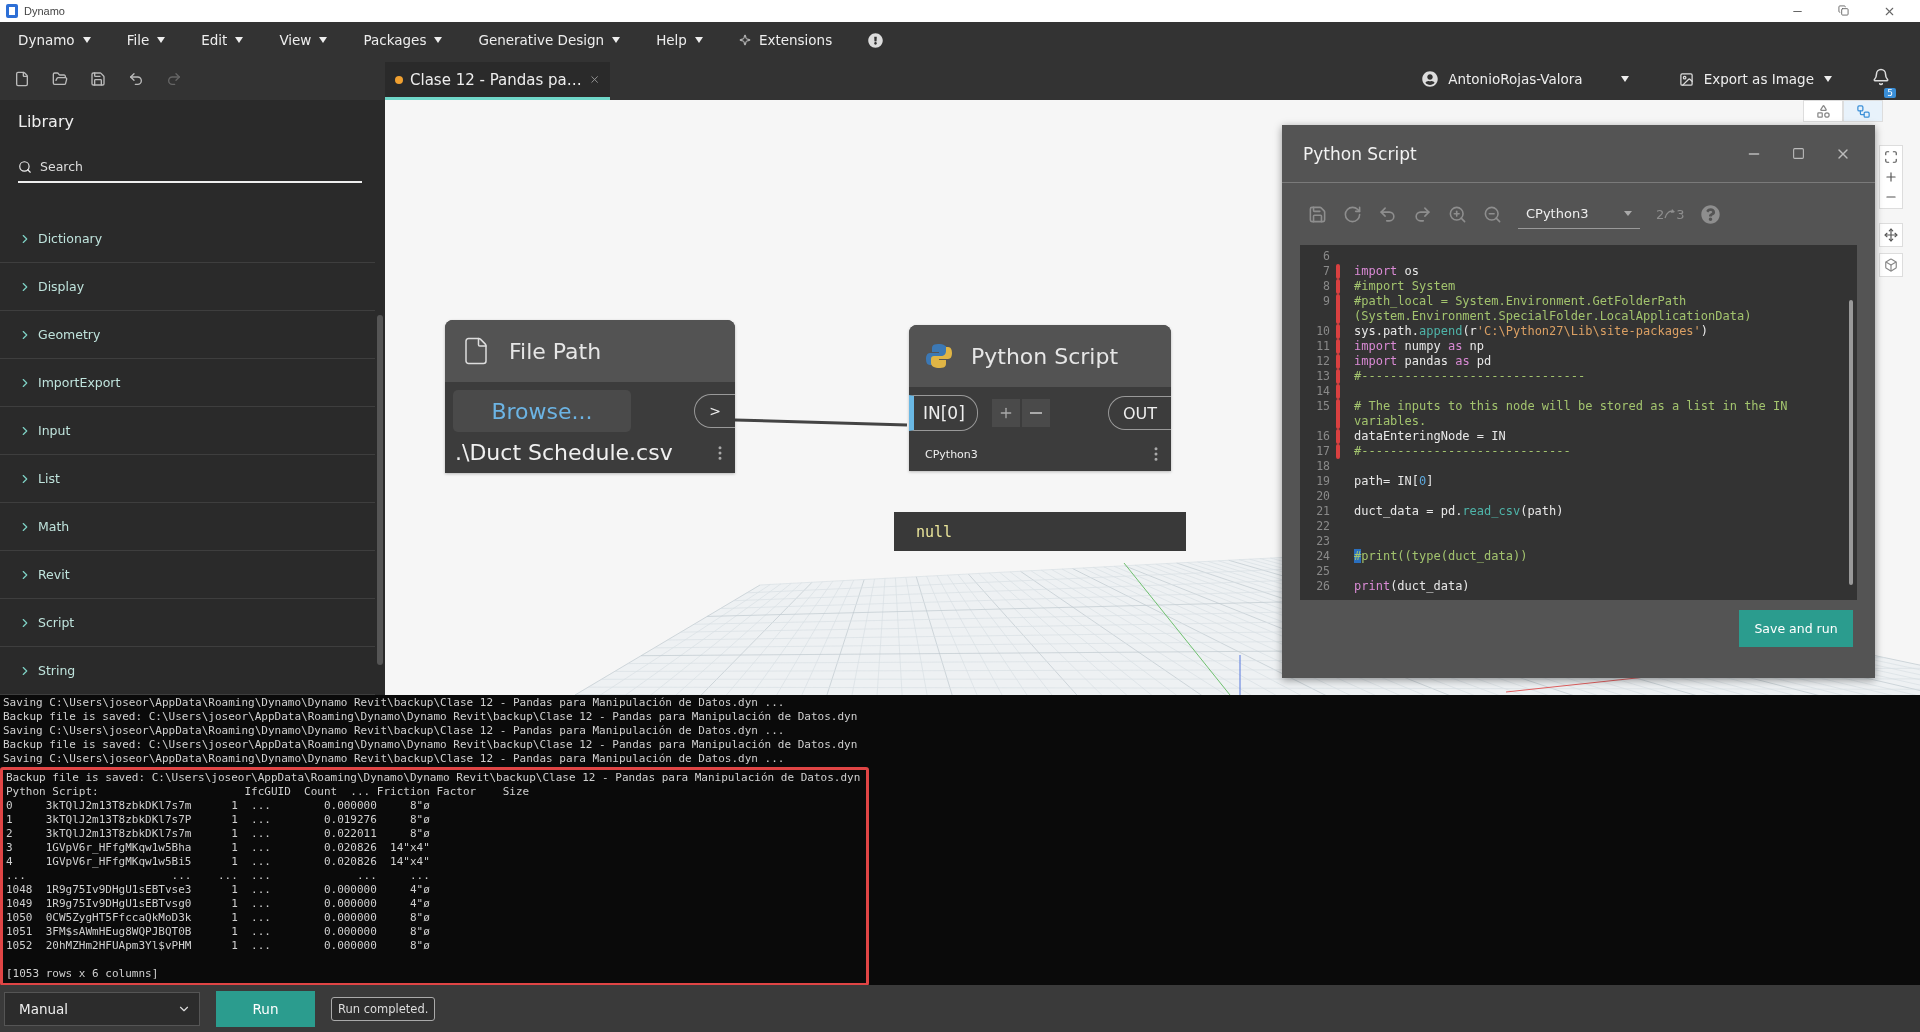 Image resolution: width=1920 pixels, height=1032 pixels. I want to click on help-icon, so click(1710, 214).